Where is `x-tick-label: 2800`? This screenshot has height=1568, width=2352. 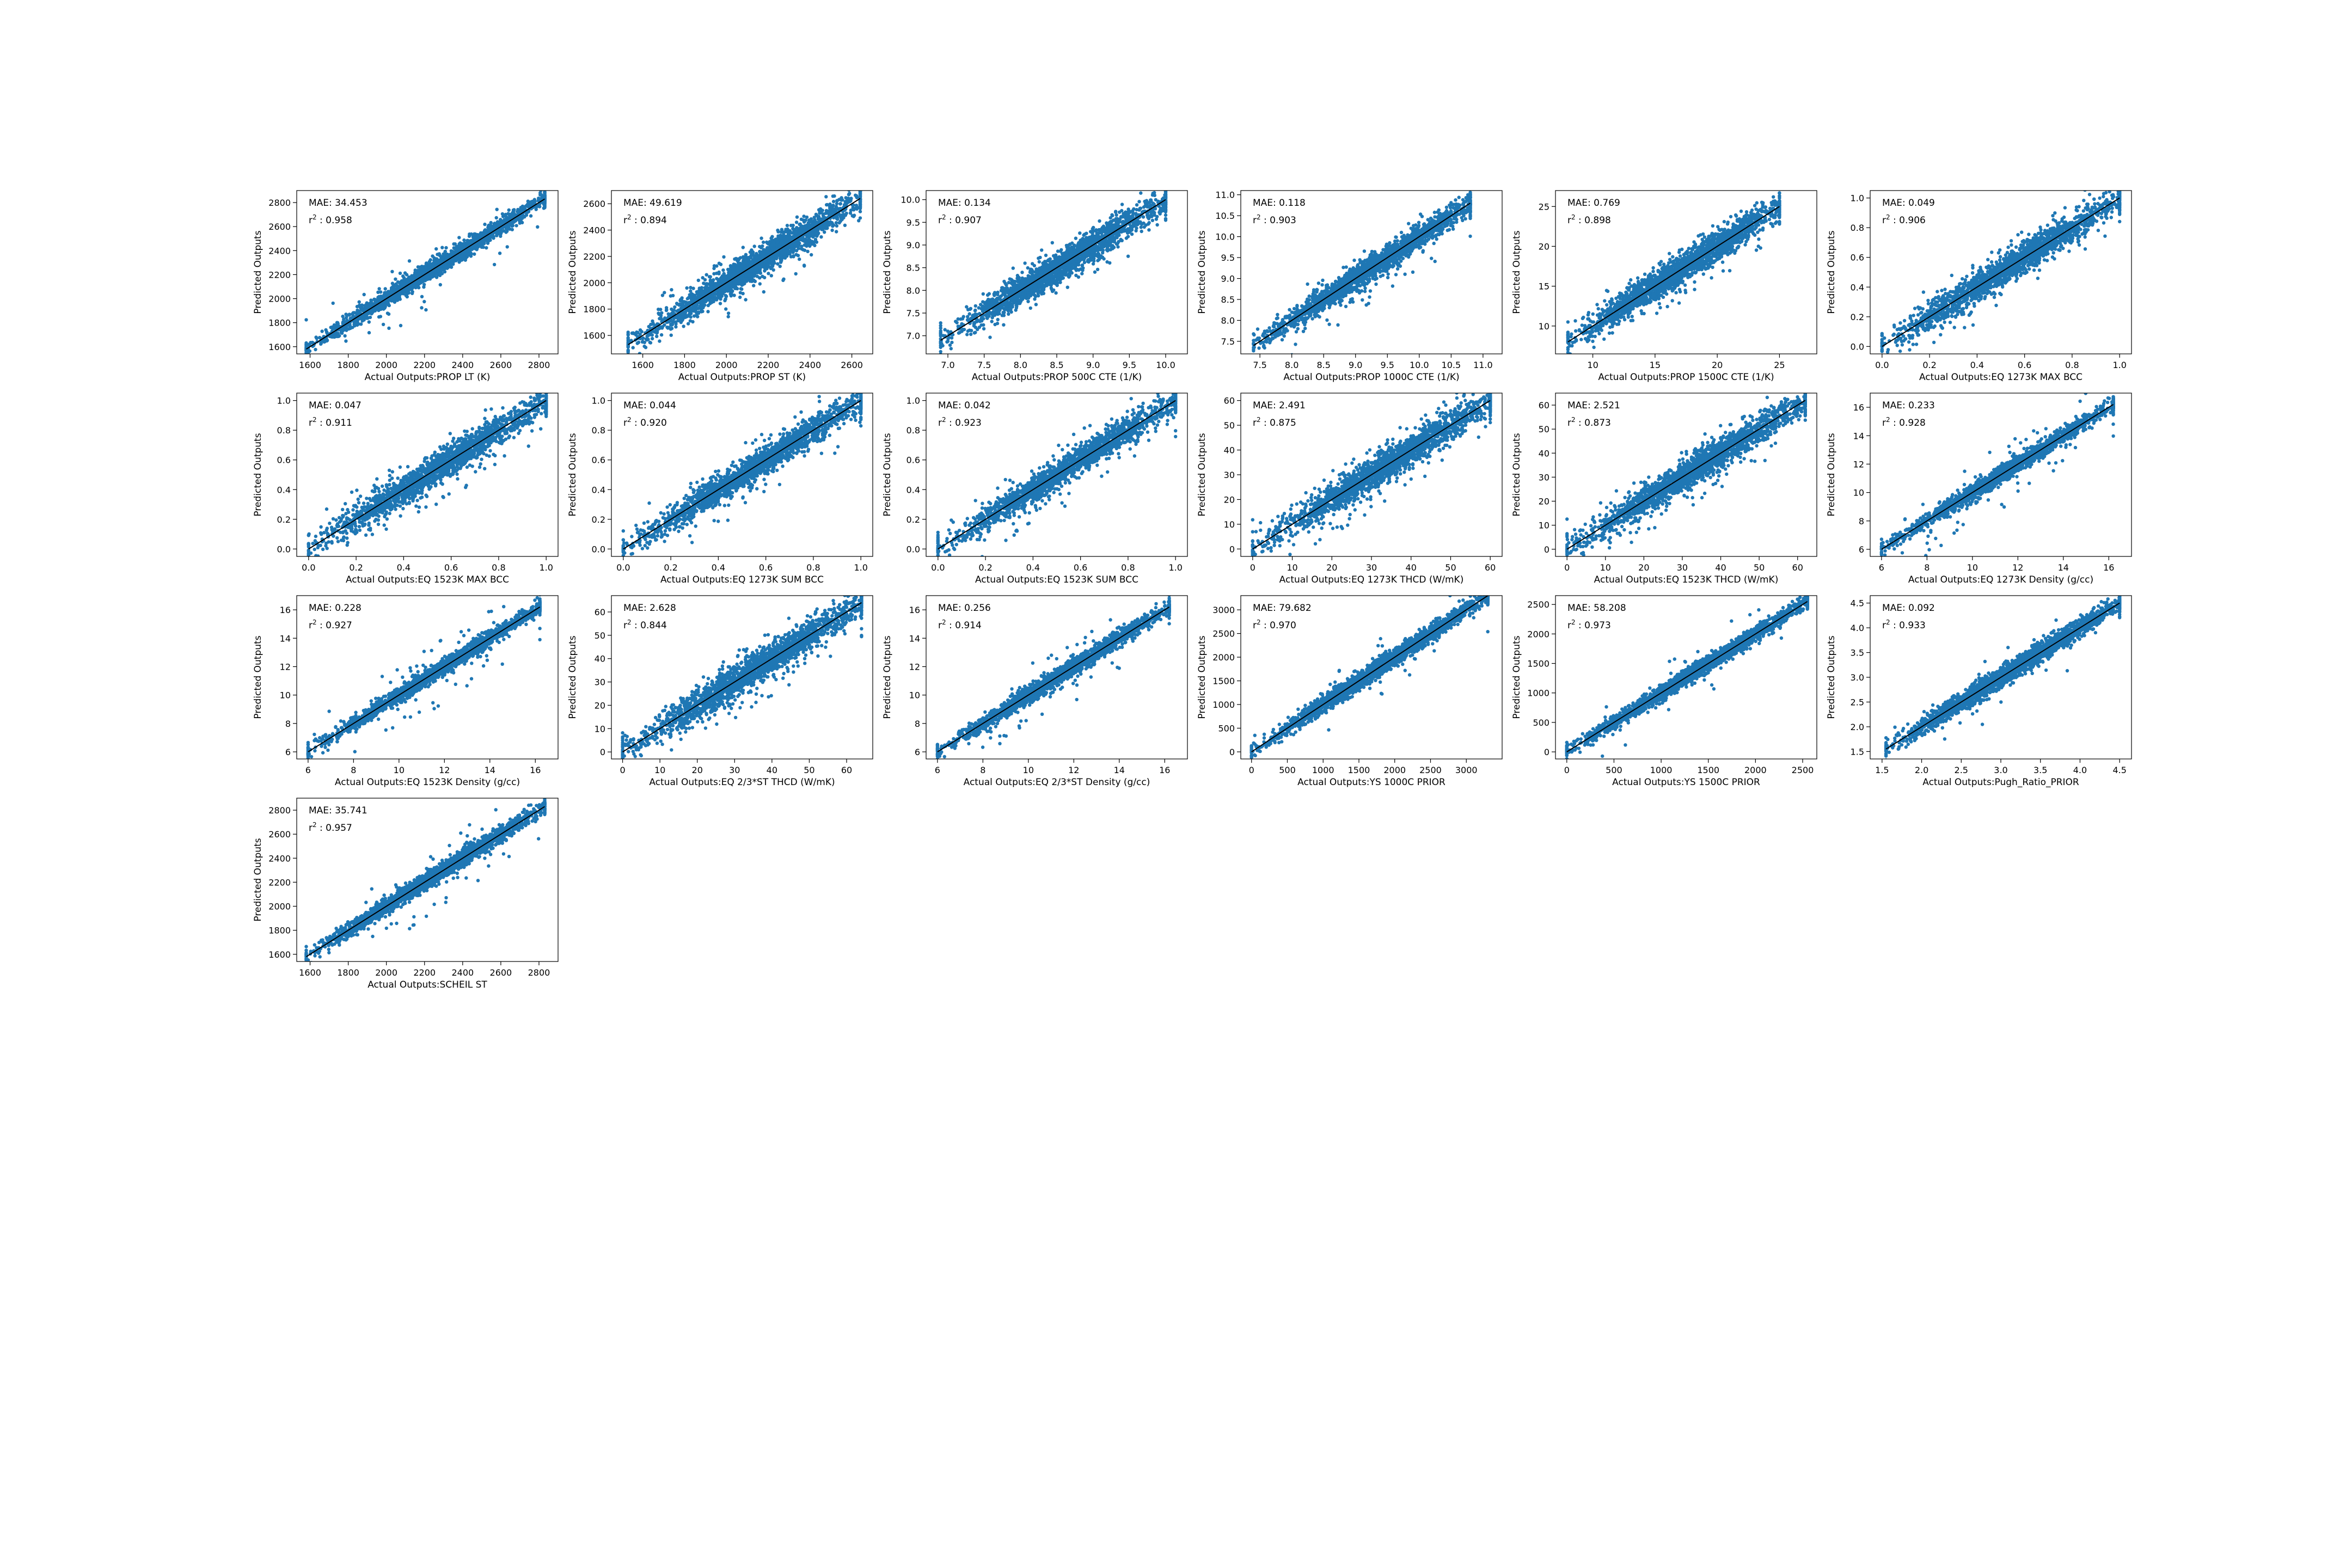
x-tick-label: 2800 is located at coordinates (539, 365).